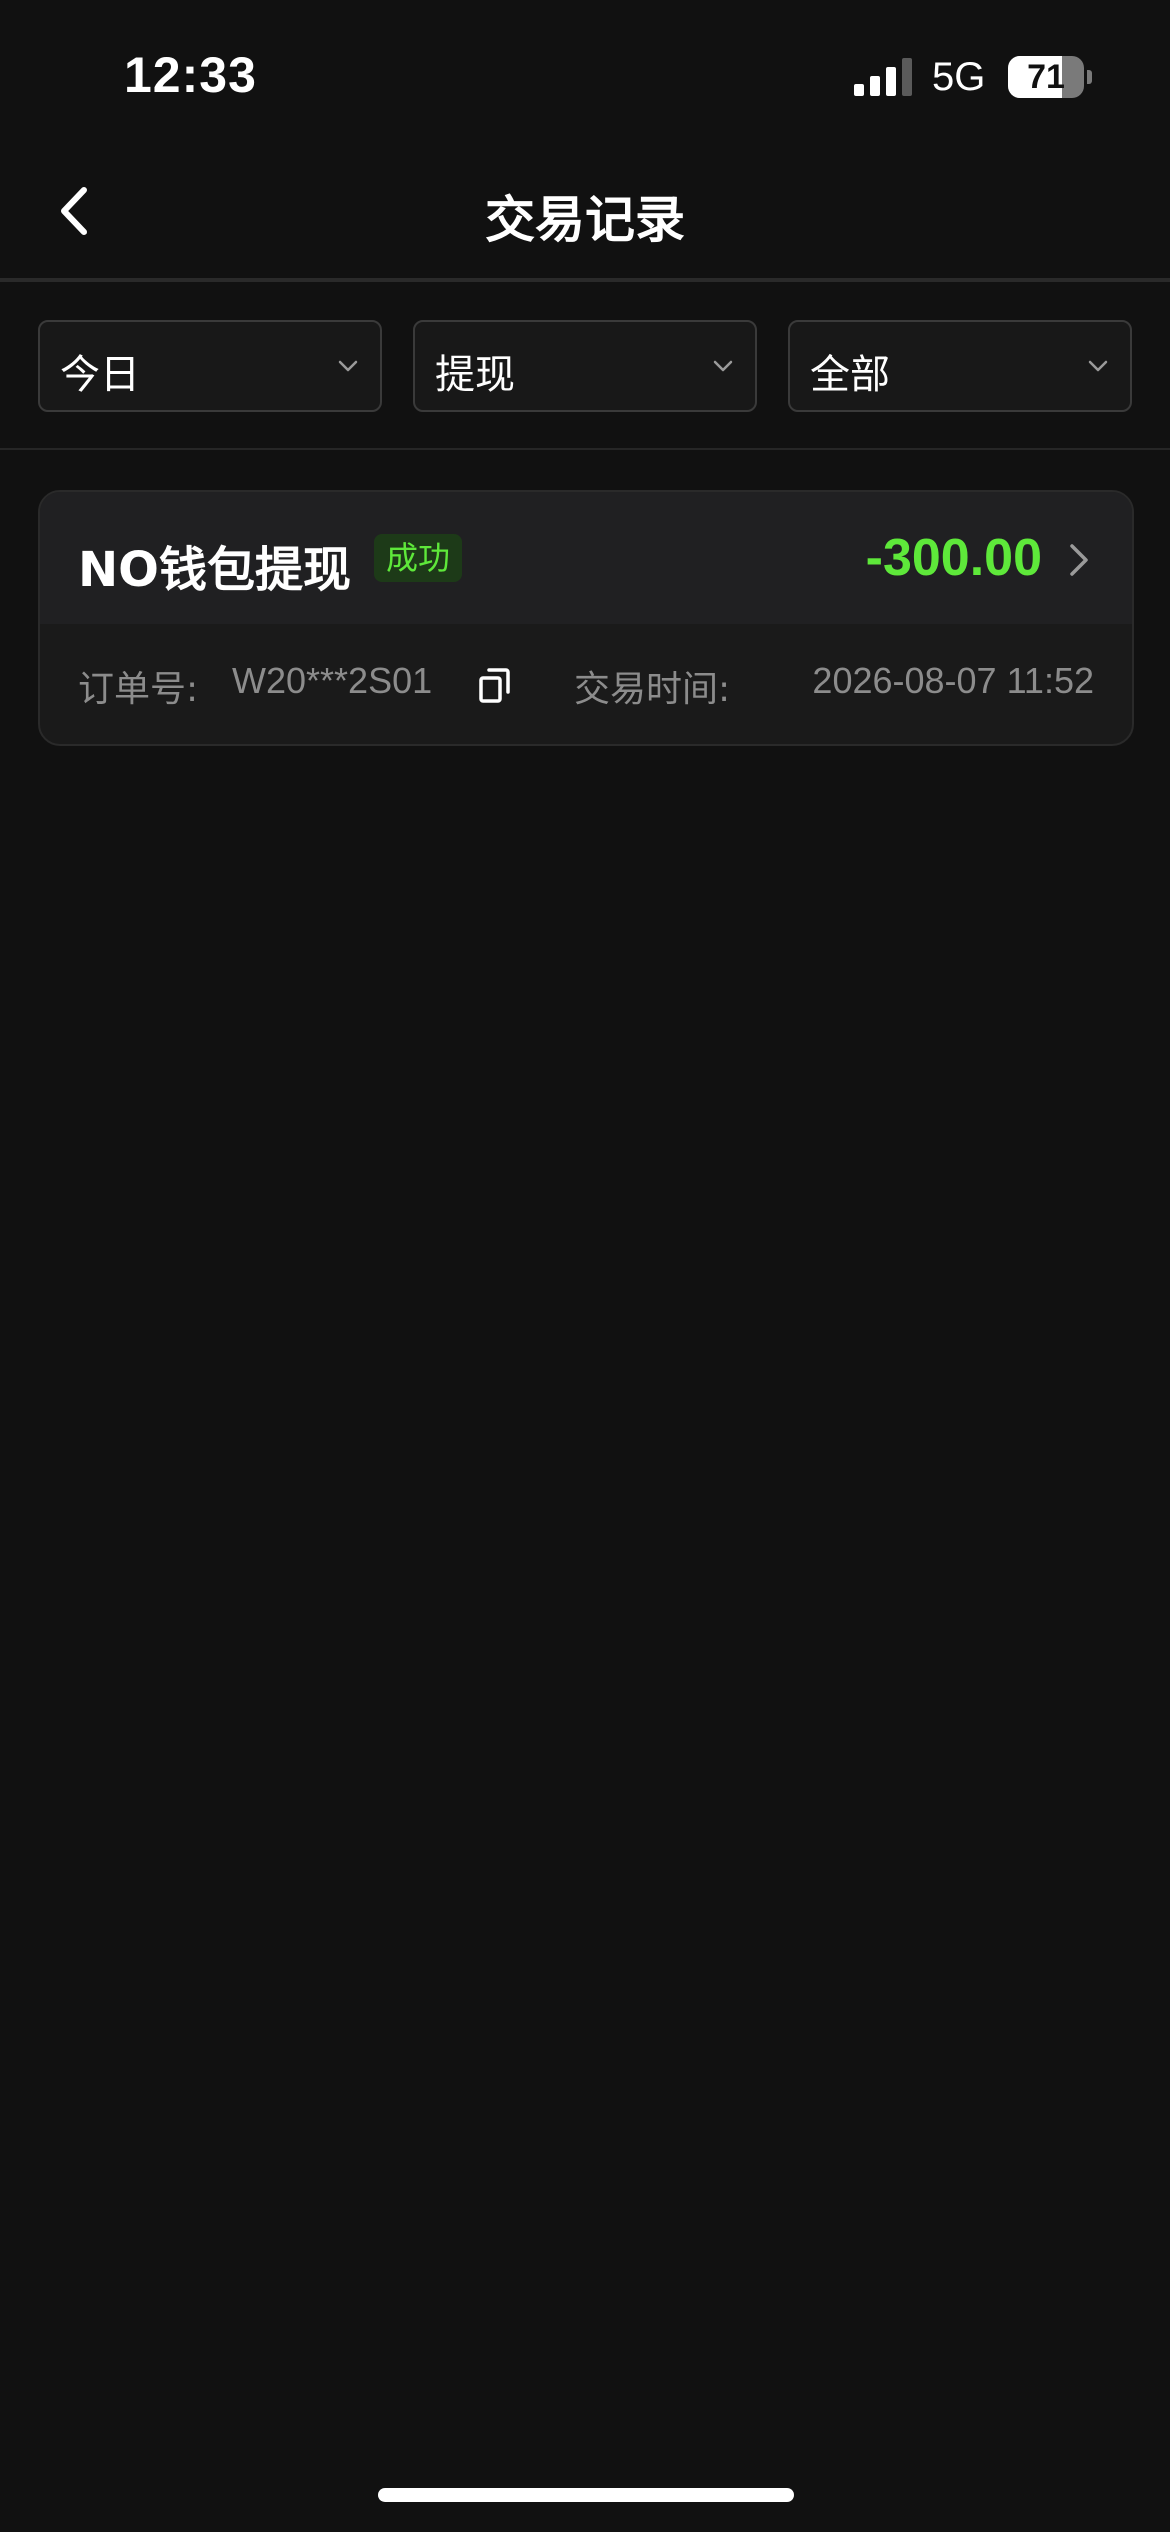  Describe the element at coordinates (585, 280) in the screenshot. I see `nav-divider` at that location.